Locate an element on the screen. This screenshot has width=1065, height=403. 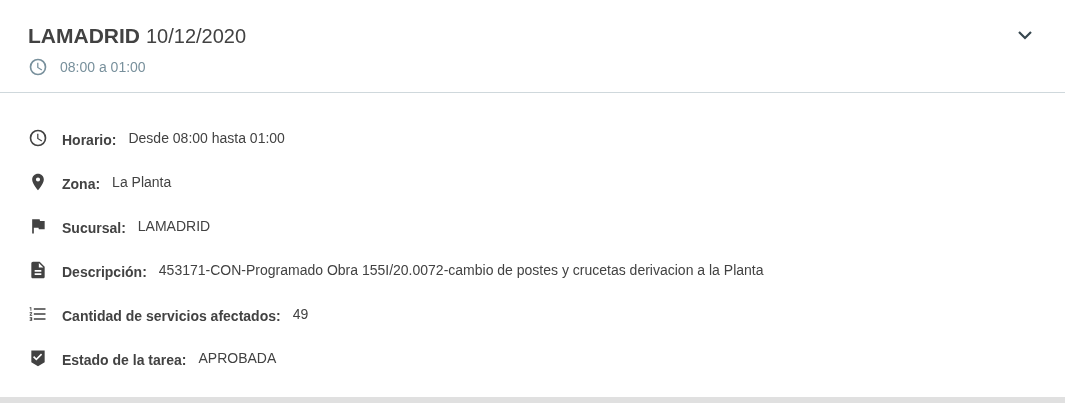
field-value: LAMADRID is located at coordinates (174, 226).